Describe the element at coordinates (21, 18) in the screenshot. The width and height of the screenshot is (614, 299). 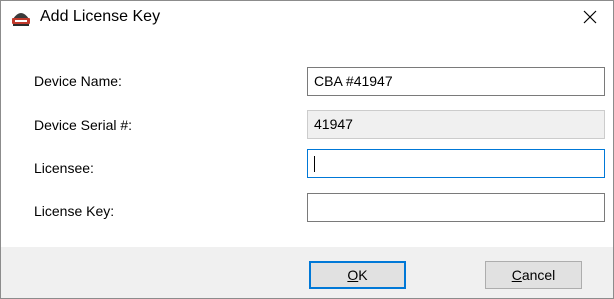
I see `app-logo-icon` at that location.